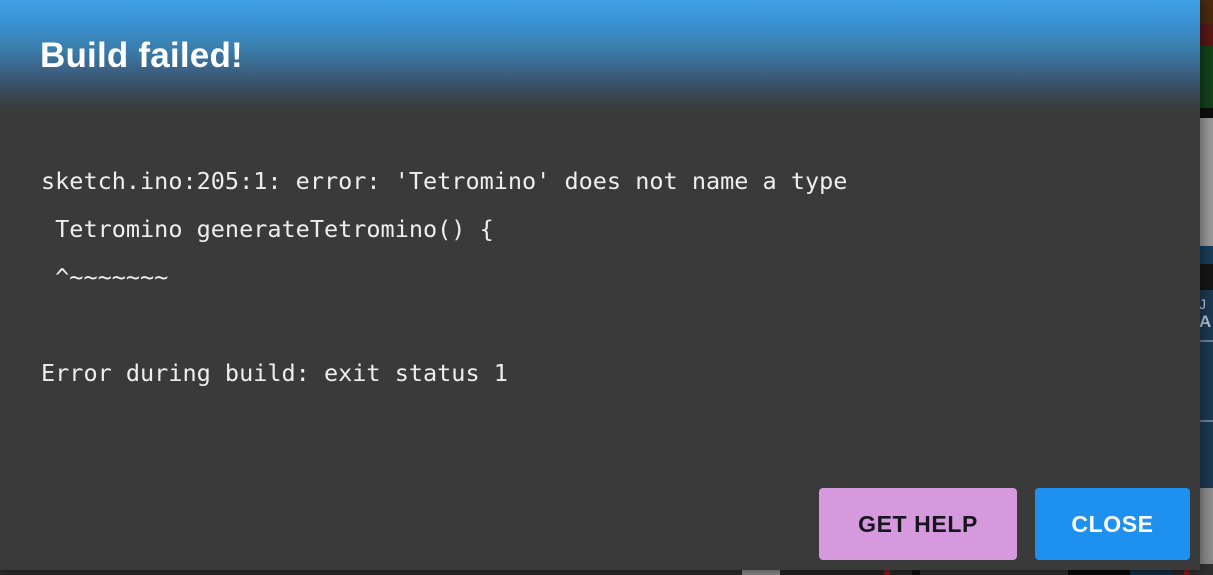 The height and width of the screenshot is (575, 1213). I want to click on background-strip-segment-grey, so click(1206, 182).